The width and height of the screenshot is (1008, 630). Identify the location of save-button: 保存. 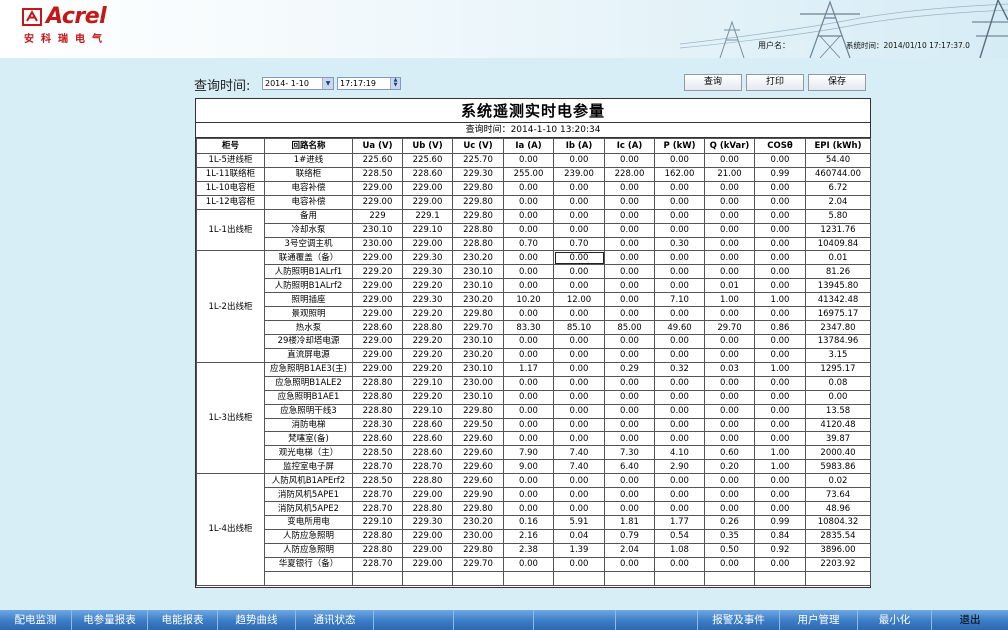
(837, 82).